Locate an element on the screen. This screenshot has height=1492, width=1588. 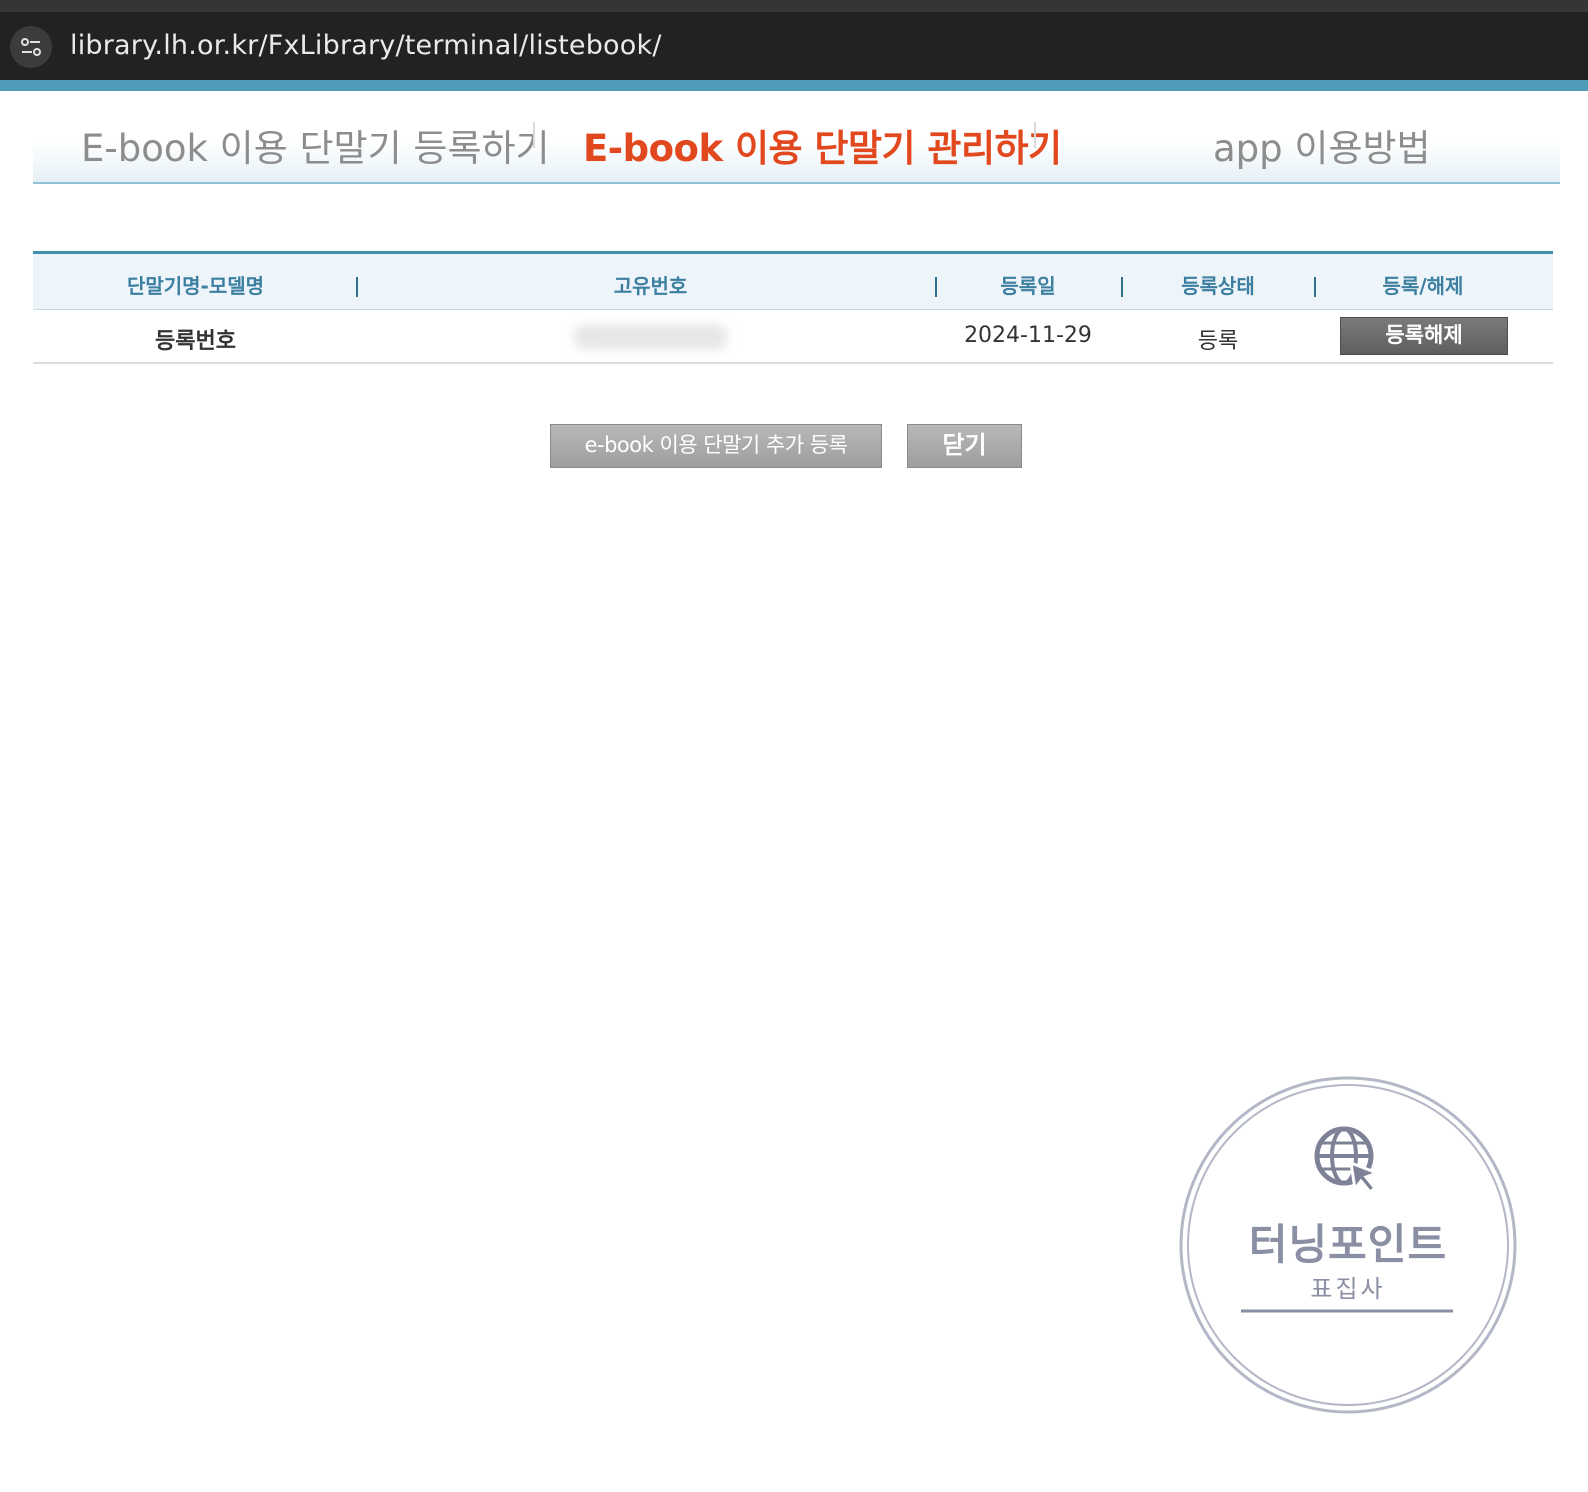
watermark-stamp: 터닝포인트 표집사 is located at coordinates (1348, 1245).